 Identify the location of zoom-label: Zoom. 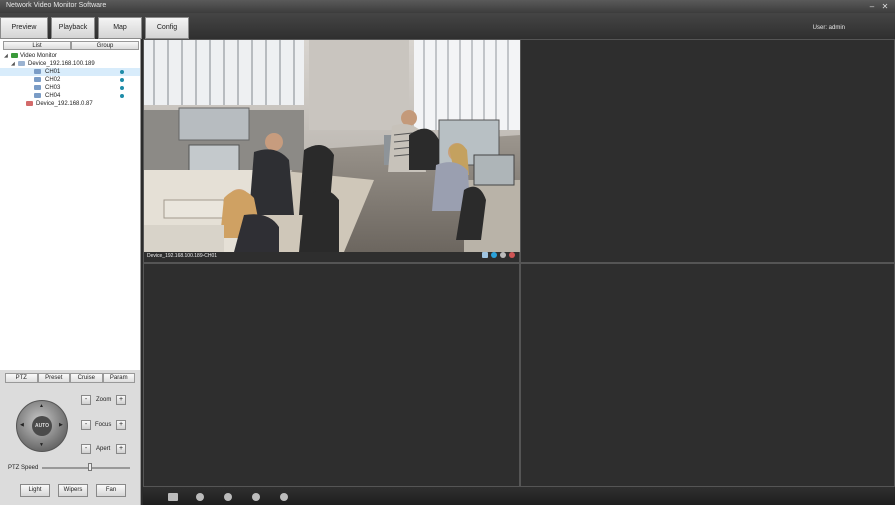
(104, 400).